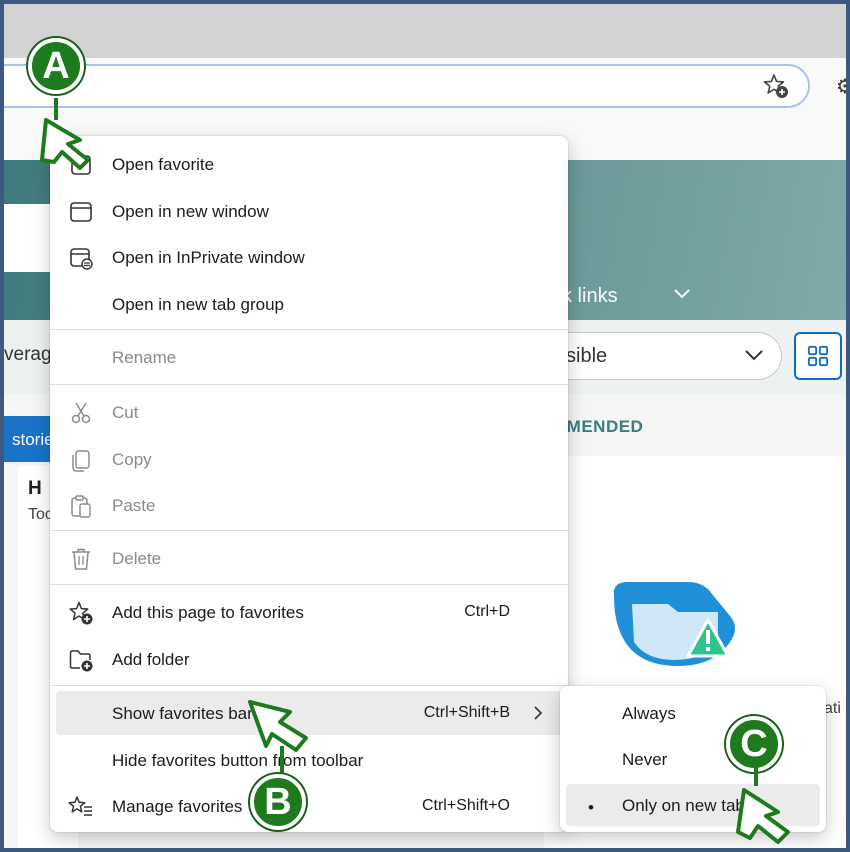  Describe the element at coordinates (35, 488) in the screenshot. I see `news-card-heading: H` at that location.